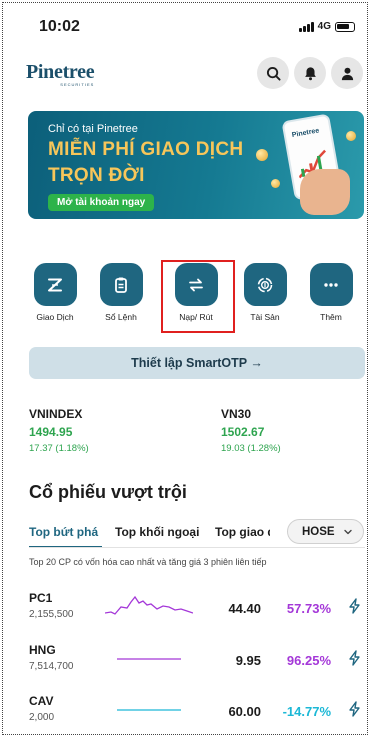  I want to click on stock-row-hng: HNG 7,514,700 9.95 96.25%, so click(197, 663).